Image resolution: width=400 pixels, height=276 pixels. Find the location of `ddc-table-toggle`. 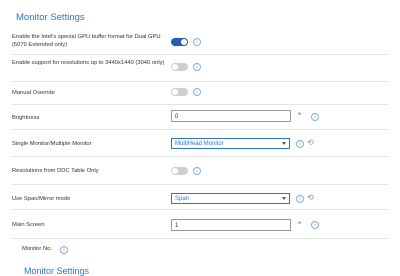

ddc-table-toggle is located at coordinates (179, 171).